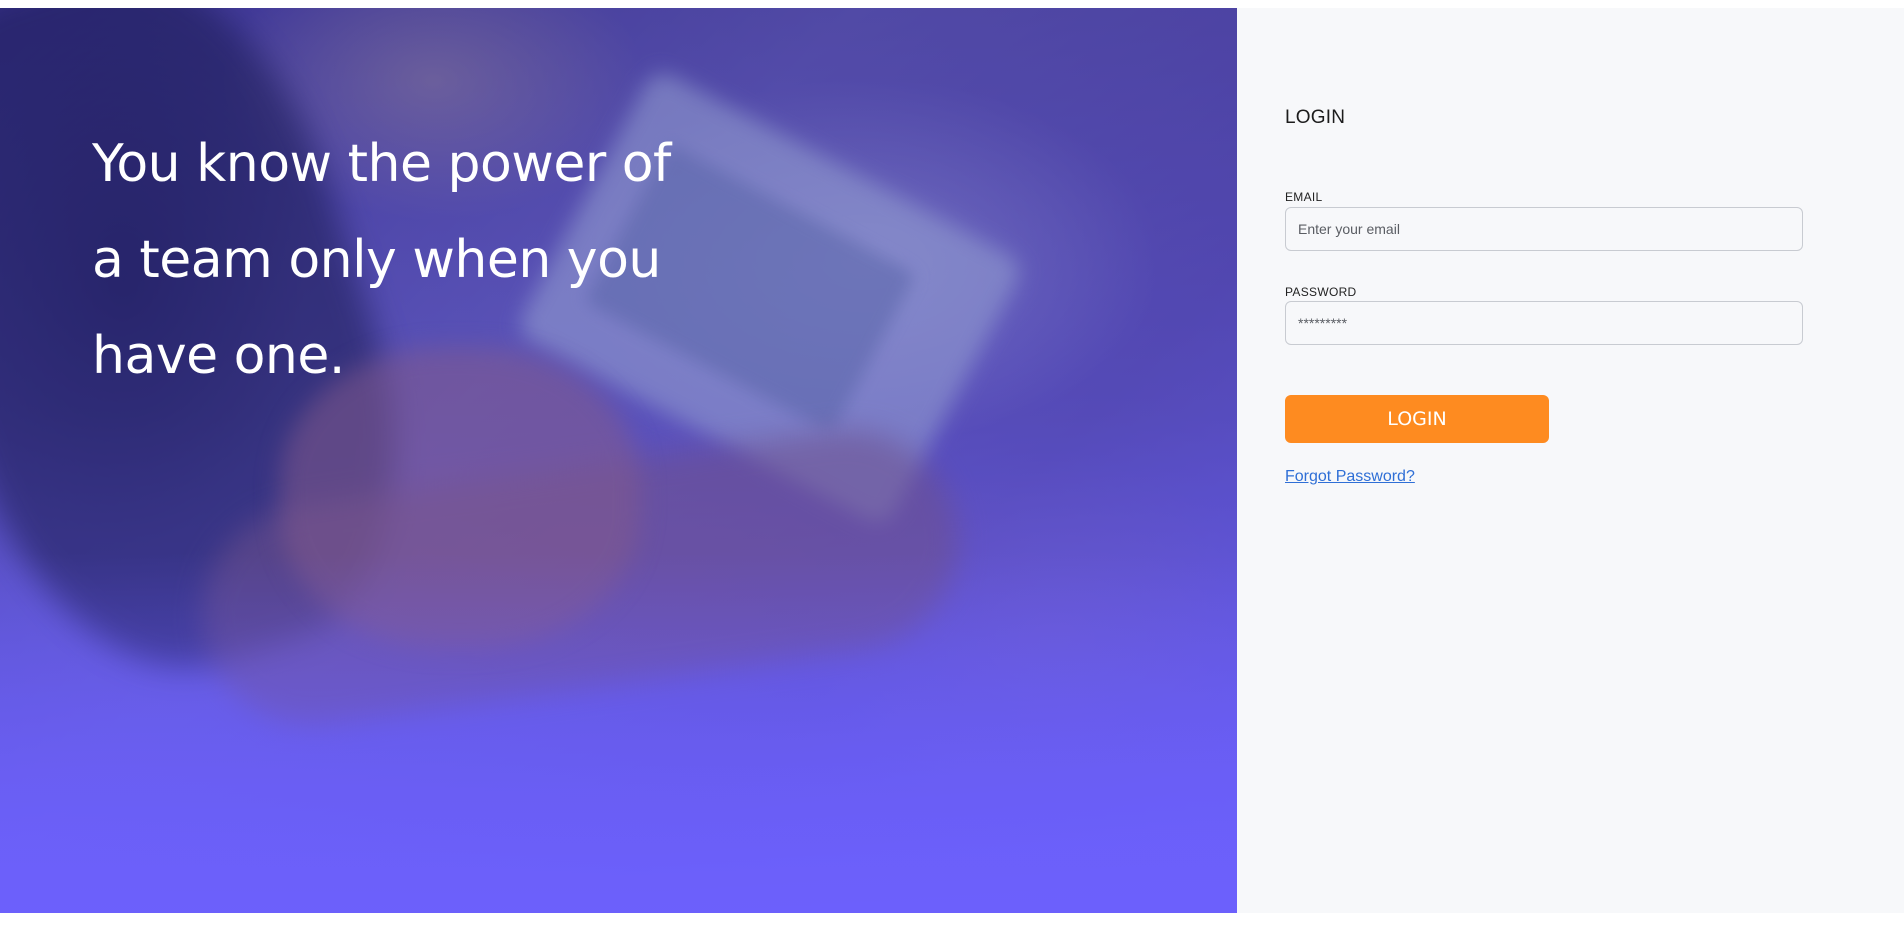 The height and width of the screenshot is (928, 1904). Describe the element at coordinates (1321, 292) in the screenshot. I see `password-label: PASSWORD` at that location.